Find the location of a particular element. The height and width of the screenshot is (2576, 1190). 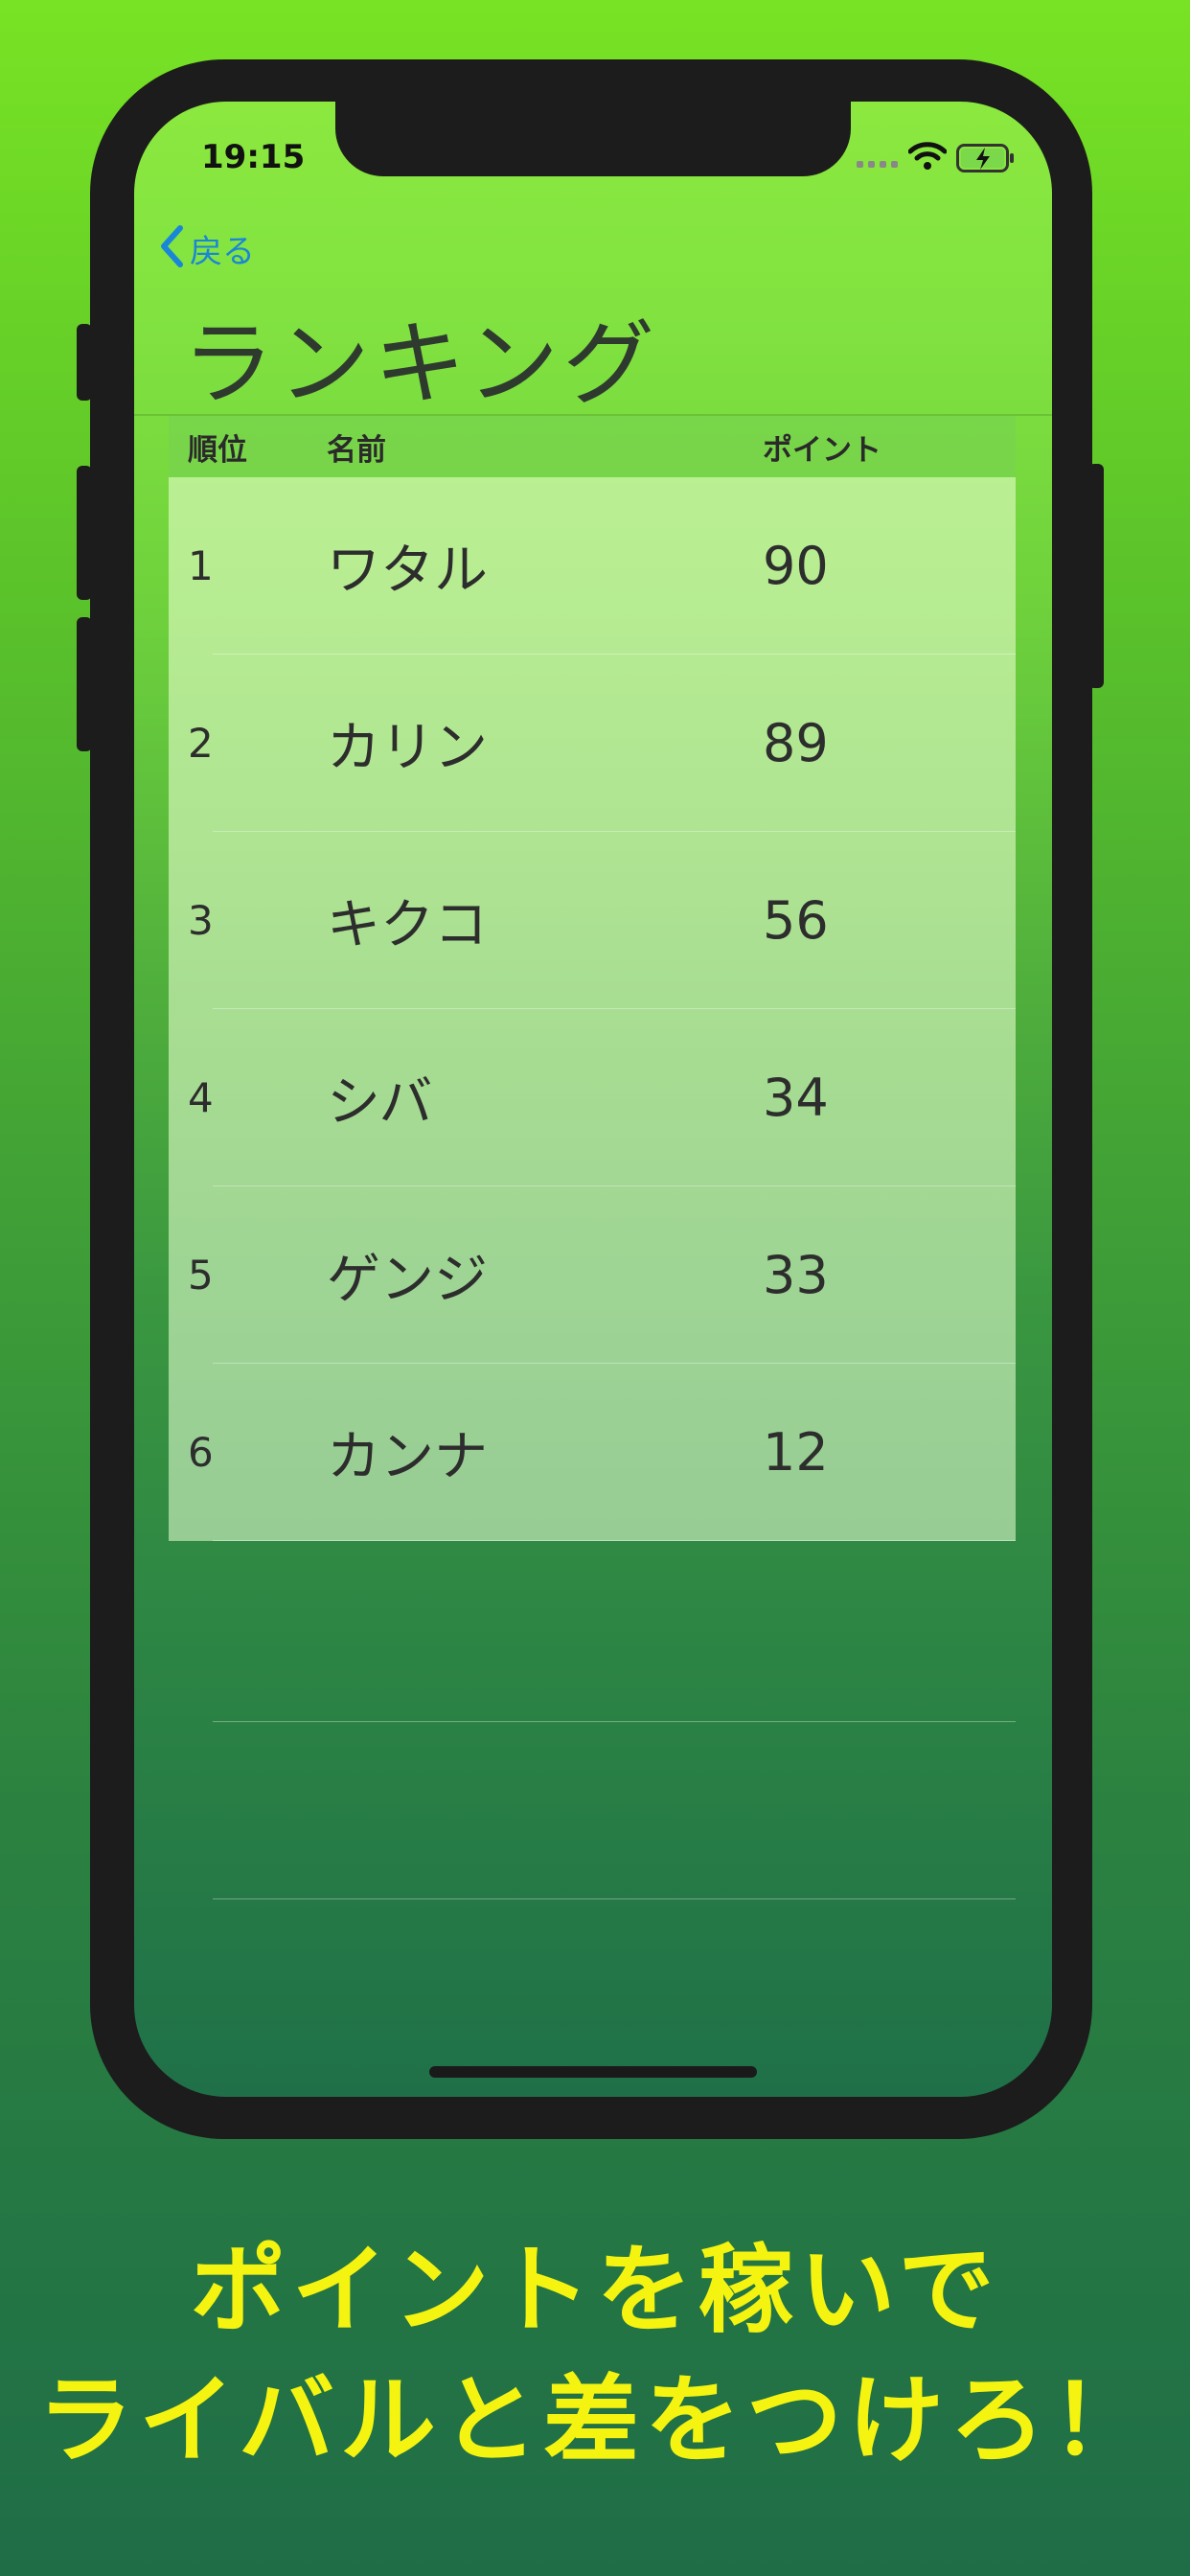

table-row: 6 カンナ 12 is located at coordinates (592, 1452).